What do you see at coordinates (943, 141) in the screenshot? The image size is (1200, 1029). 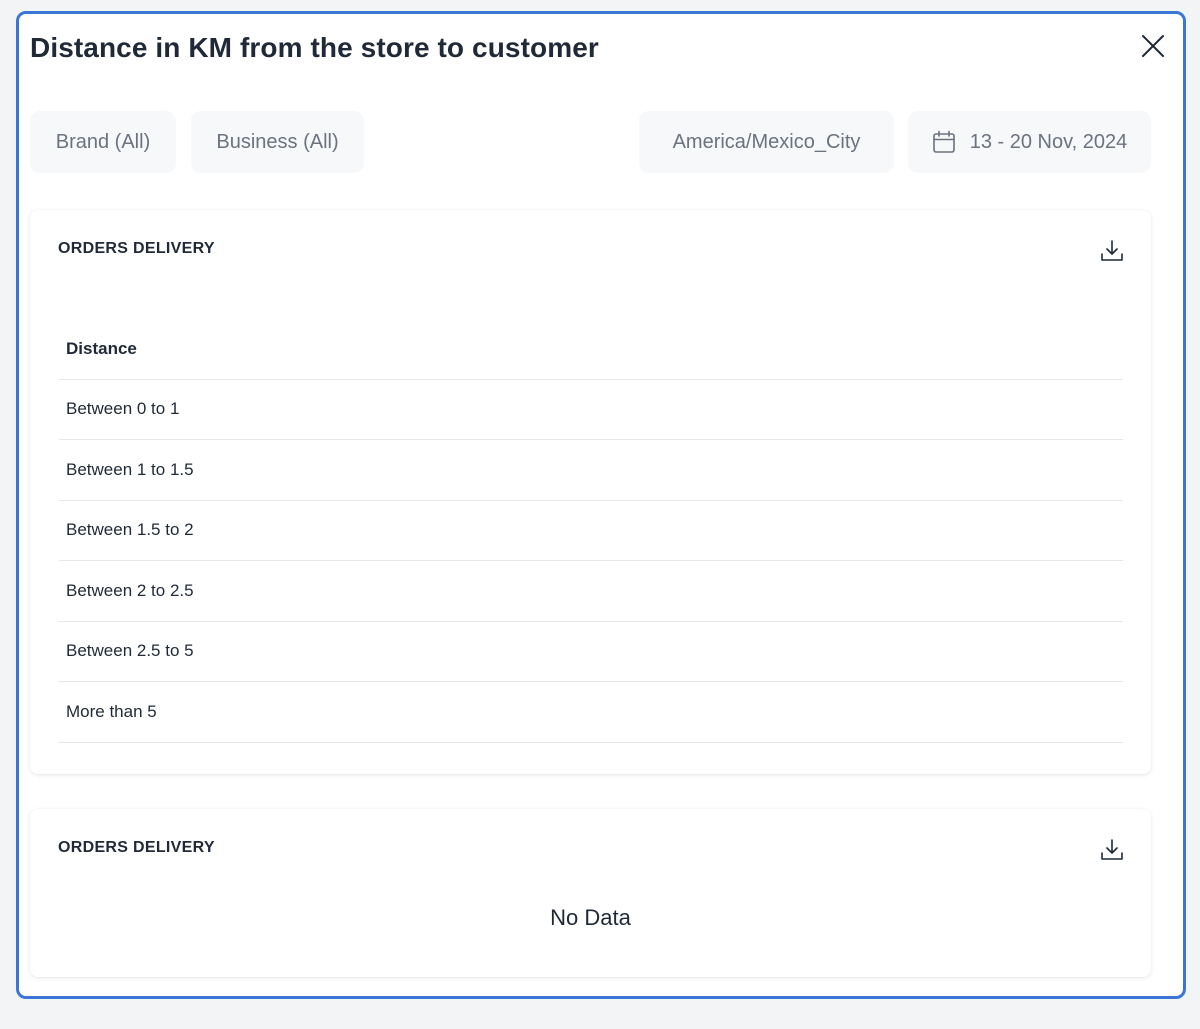 I see `calendar-icon` at bounding box center [943, 141].